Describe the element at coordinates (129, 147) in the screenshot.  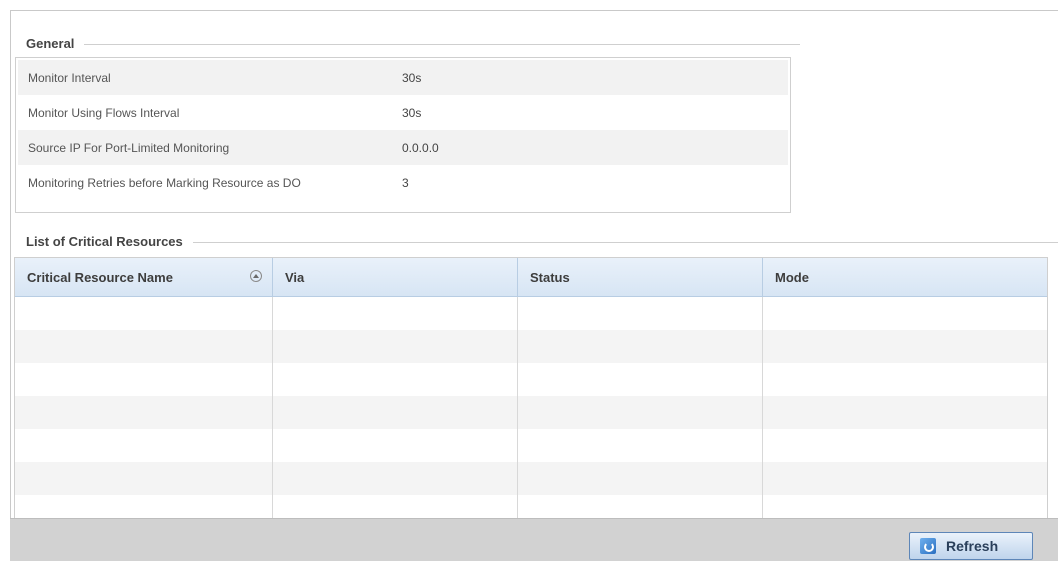
I see `general-row-label: Source IP For Port-Limited Monitoring` at that location.